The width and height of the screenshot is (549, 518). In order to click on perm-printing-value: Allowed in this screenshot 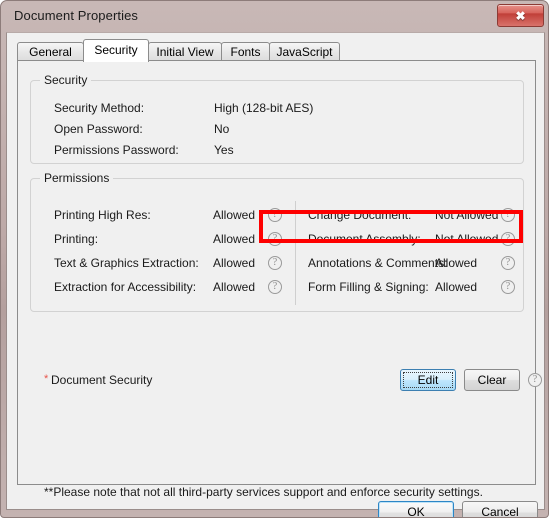, I will do `click(234, 239)`.